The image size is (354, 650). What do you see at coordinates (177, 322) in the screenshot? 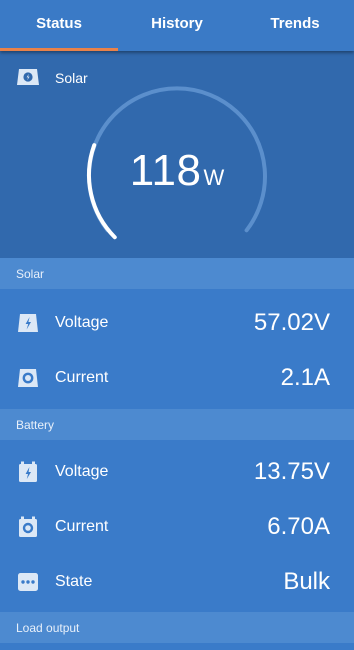
I see `solar-voltage-row: Voltage 57.02V` at bounding box center [177, 322].